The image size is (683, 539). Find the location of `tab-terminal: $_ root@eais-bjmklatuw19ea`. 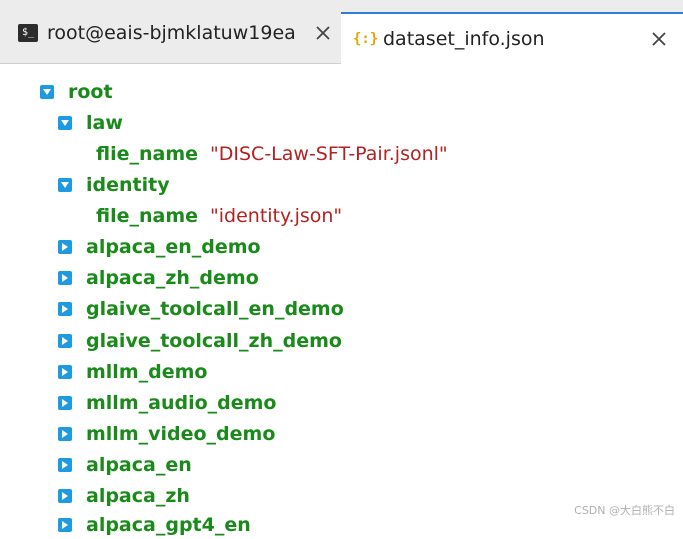

tab-terminal: $_ root@eais-bjmklatuw19ea is located at coordinates (170, 33).